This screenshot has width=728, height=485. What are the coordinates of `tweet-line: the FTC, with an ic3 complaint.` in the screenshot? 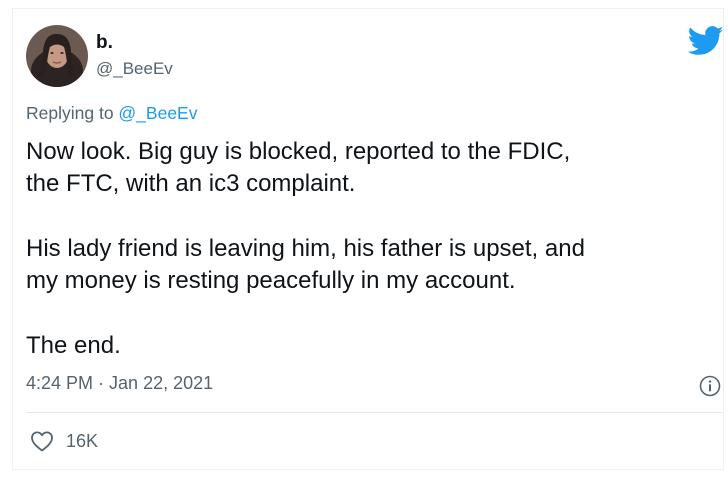 It's located at (191, 183).